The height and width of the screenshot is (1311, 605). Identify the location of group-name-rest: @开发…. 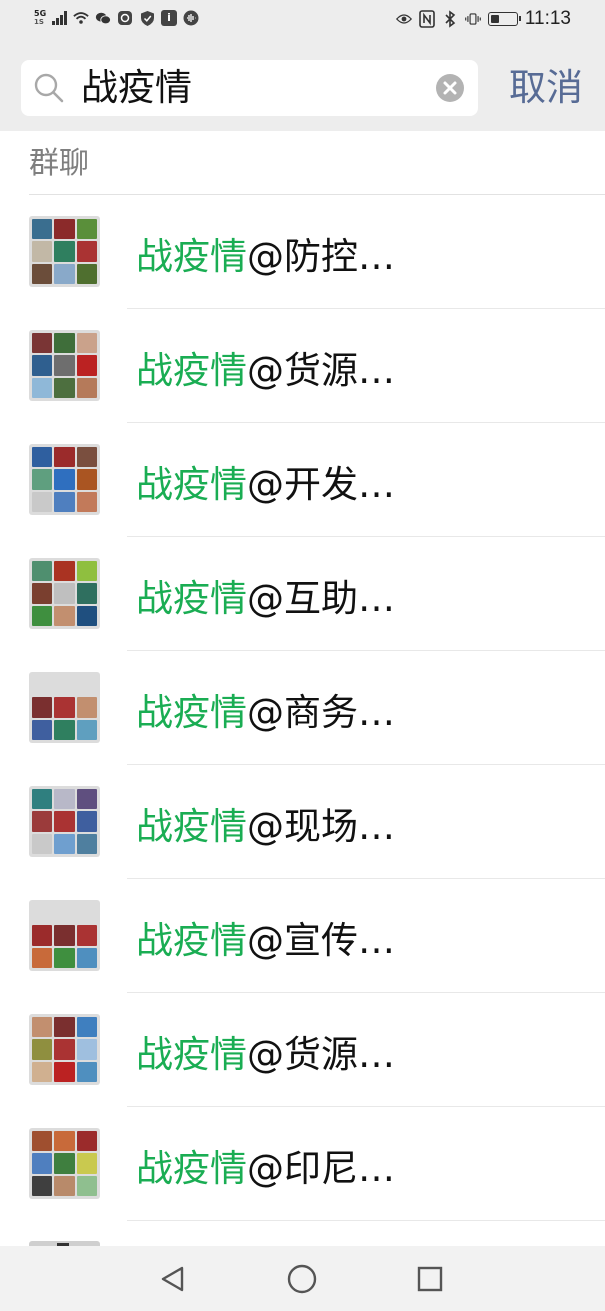
(321, 484).